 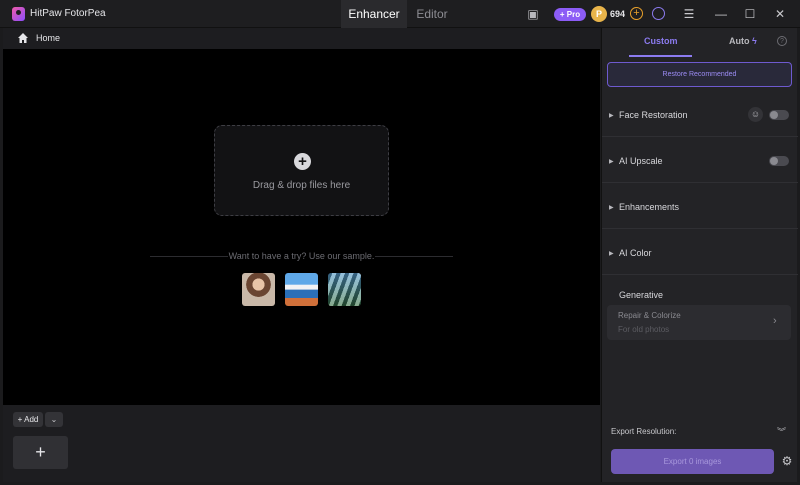 I want to click on drop-text: Drag & drop files here, so click(x=301, y=185).